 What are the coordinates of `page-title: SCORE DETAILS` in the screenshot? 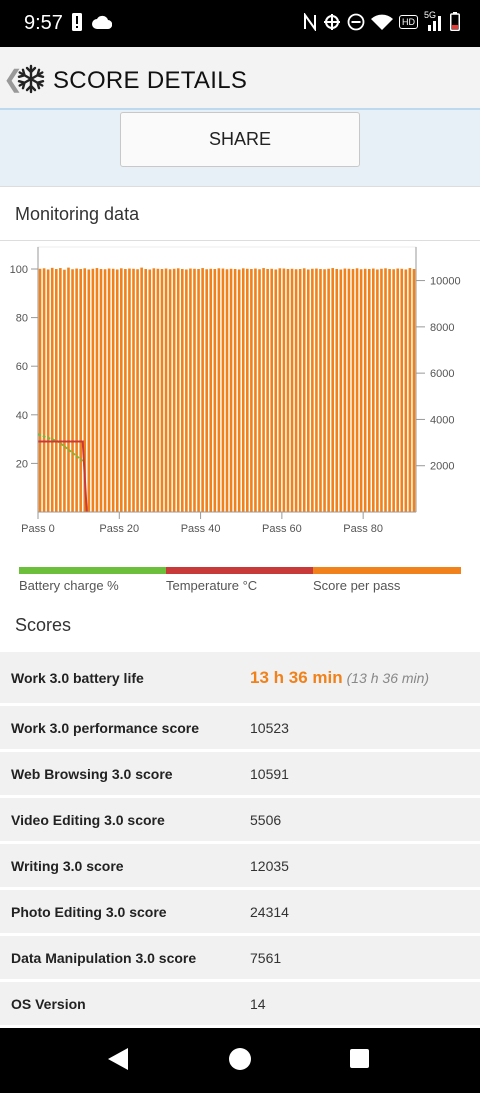 It's located at (150, 80).